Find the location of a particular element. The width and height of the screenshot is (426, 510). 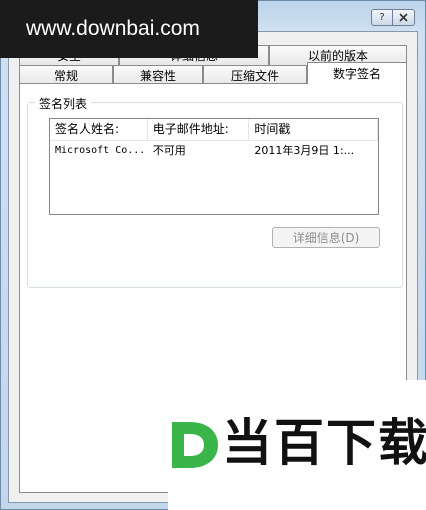

tab-label: 数字签名 is located at coordinates (356, 74).